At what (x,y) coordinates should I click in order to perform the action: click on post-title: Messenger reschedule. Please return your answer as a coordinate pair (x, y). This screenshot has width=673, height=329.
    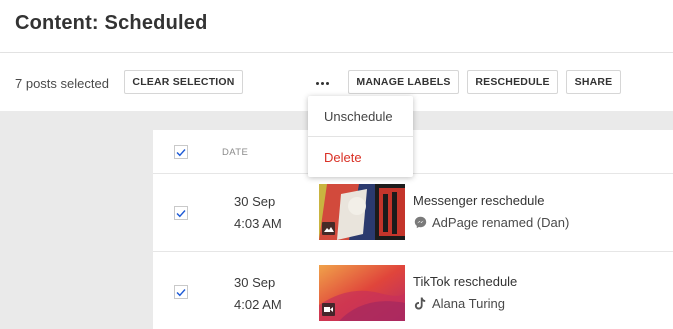
    Looking at the image, I should click on (479, 200).